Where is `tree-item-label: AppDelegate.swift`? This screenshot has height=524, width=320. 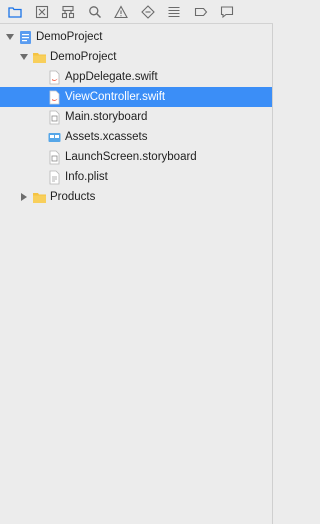
tree-item-label: AppDelegate.swift is located at coordinates (111, 77).